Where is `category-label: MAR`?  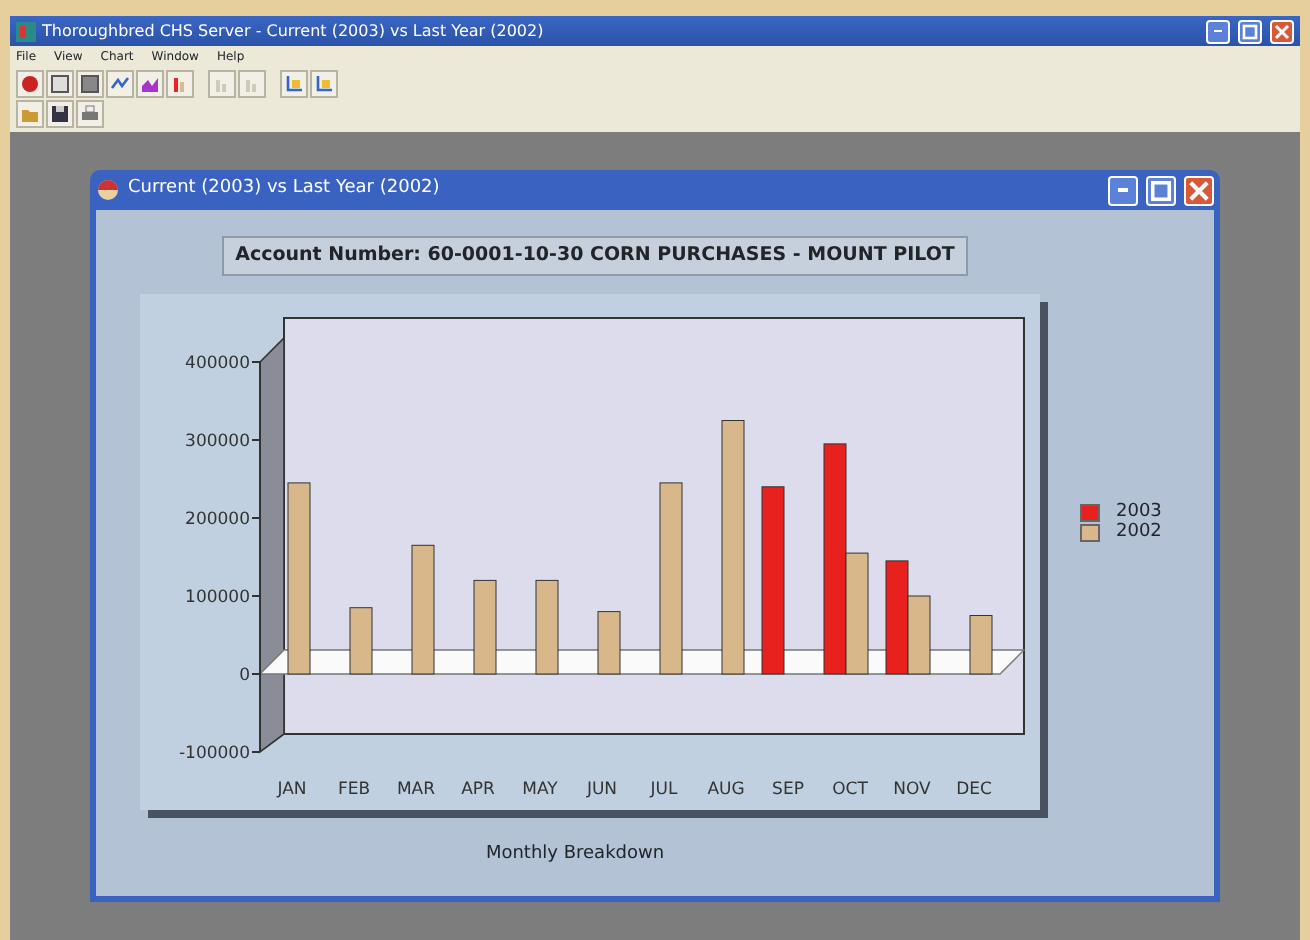 category-label: MAR is located at coordinates (416, 790).